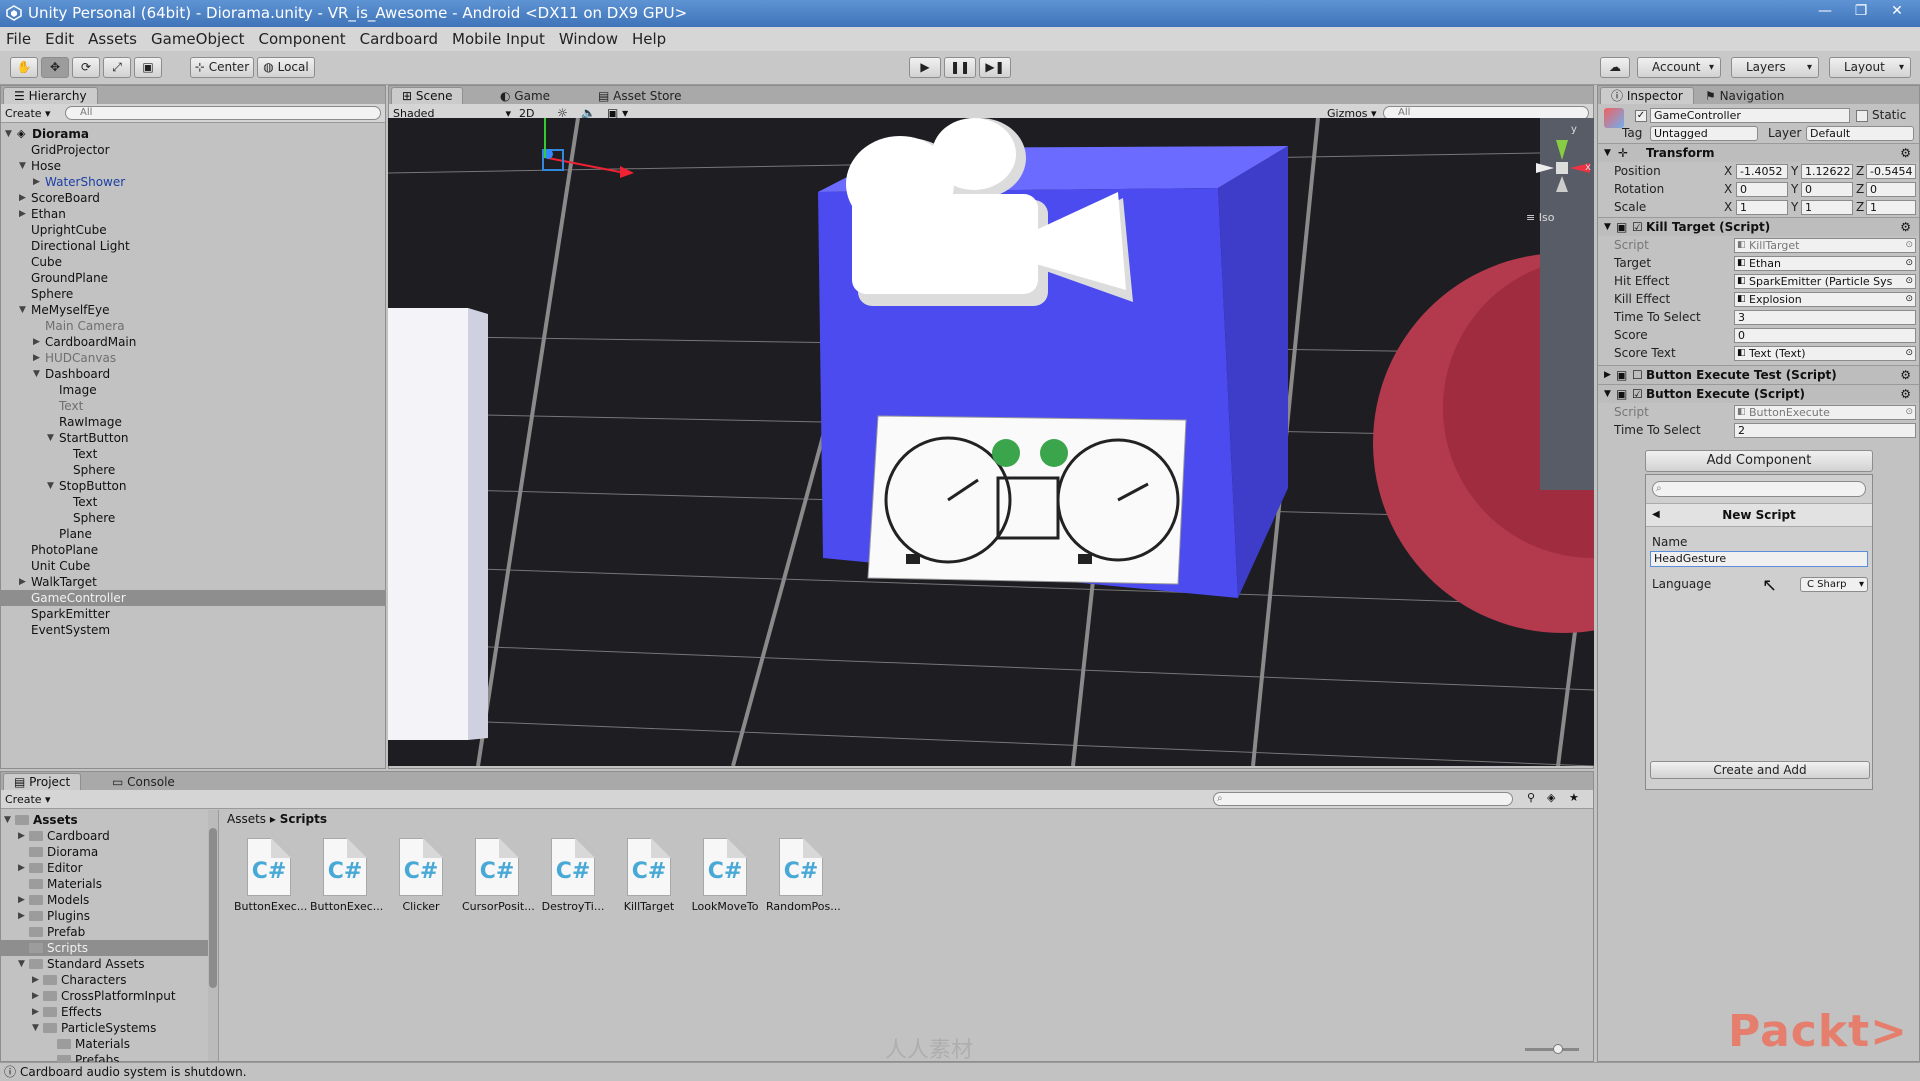  Describe the element at coordinates (427, 95) in the screenshot. I see `tab-scene: ⊞ Scene` at that location.